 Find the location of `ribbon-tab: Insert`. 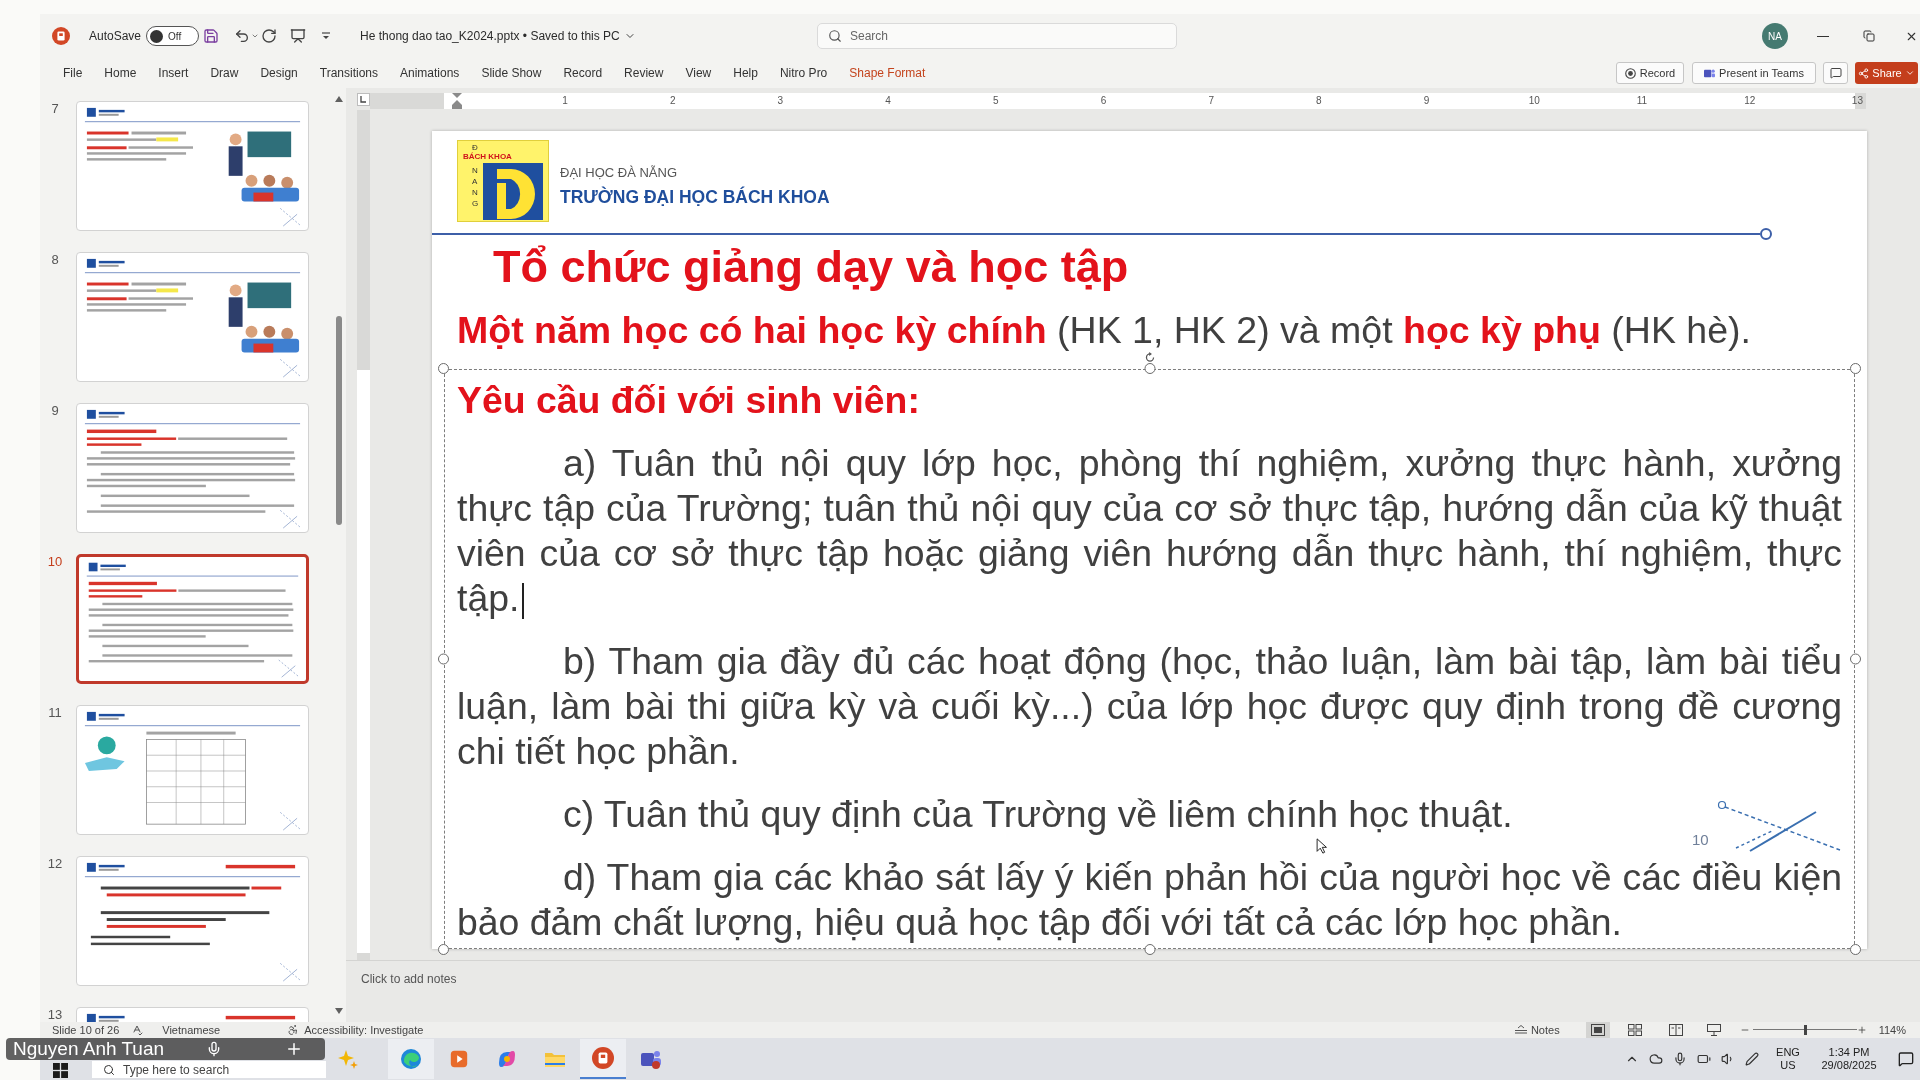

ribbon-tab: Insert is located at coordinates (173, 73).